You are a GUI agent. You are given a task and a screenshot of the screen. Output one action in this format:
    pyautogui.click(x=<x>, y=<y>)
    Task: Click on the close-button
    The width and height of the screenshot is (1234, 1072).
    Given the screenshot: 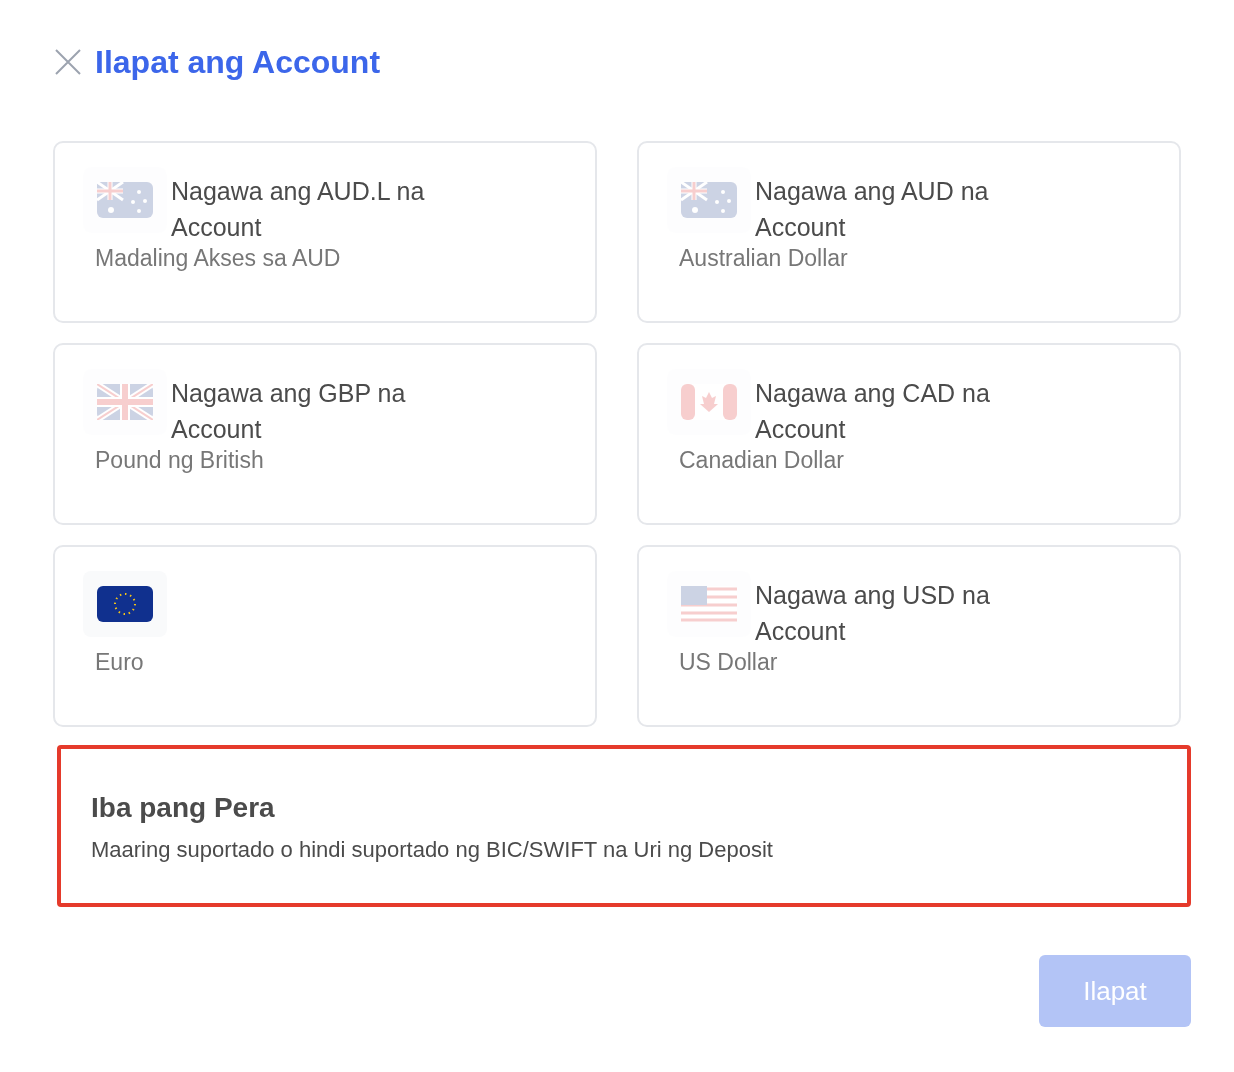 What is the action you would take?
    pyautogui.click(x=68, y=62)
    